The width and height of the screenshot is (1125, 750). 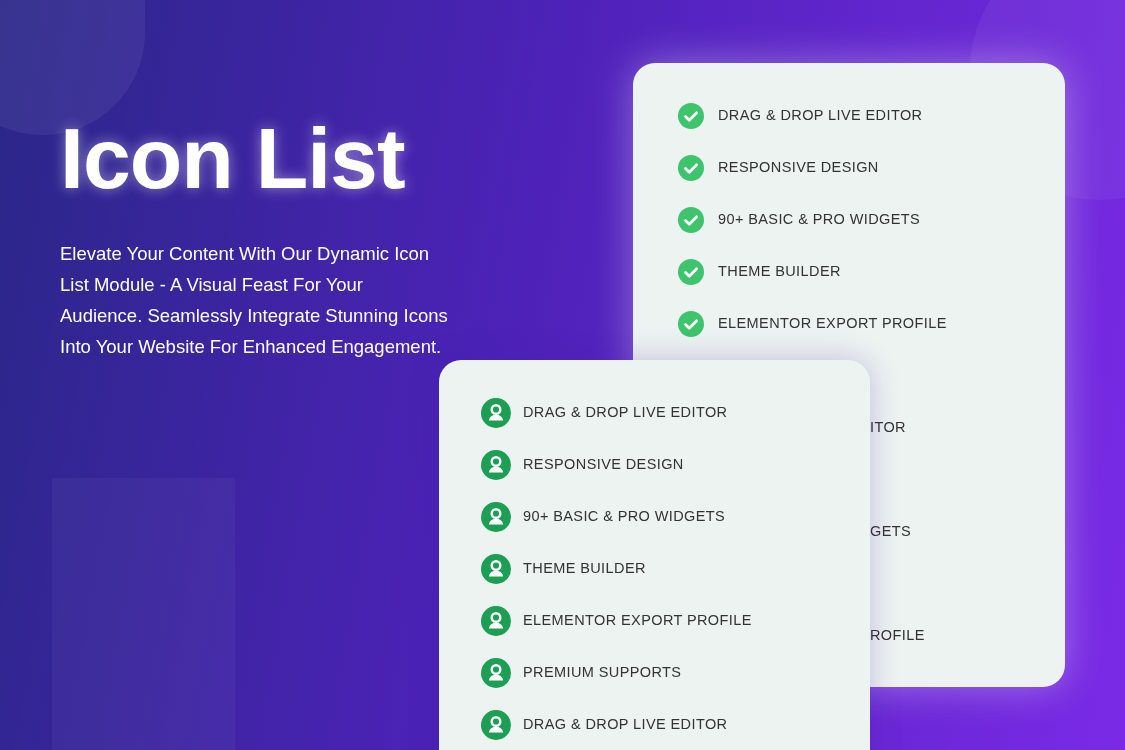 I want to click on feature-label: ITOR, so click(x=888, y=428).